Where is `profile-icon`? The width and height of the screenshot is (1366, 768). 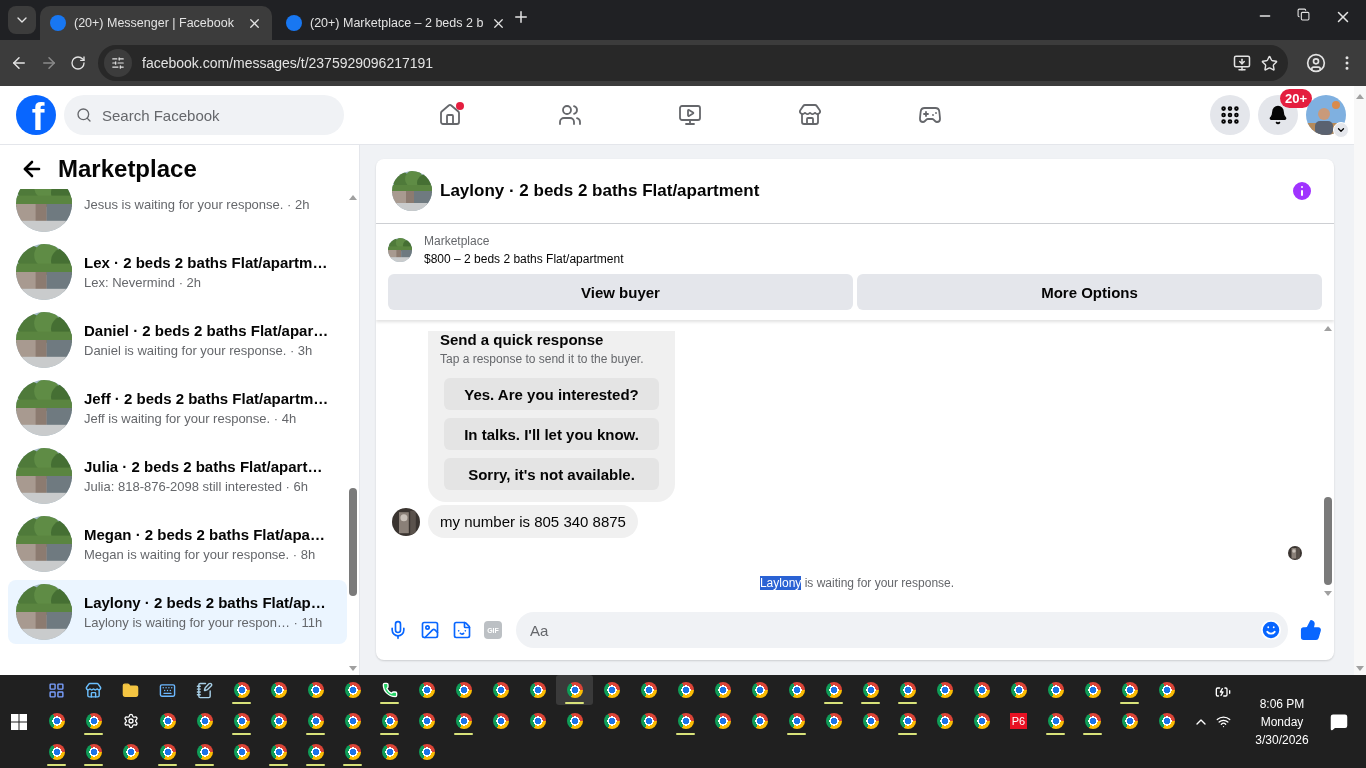
profile-icon is located at coordinates (1316, 63).